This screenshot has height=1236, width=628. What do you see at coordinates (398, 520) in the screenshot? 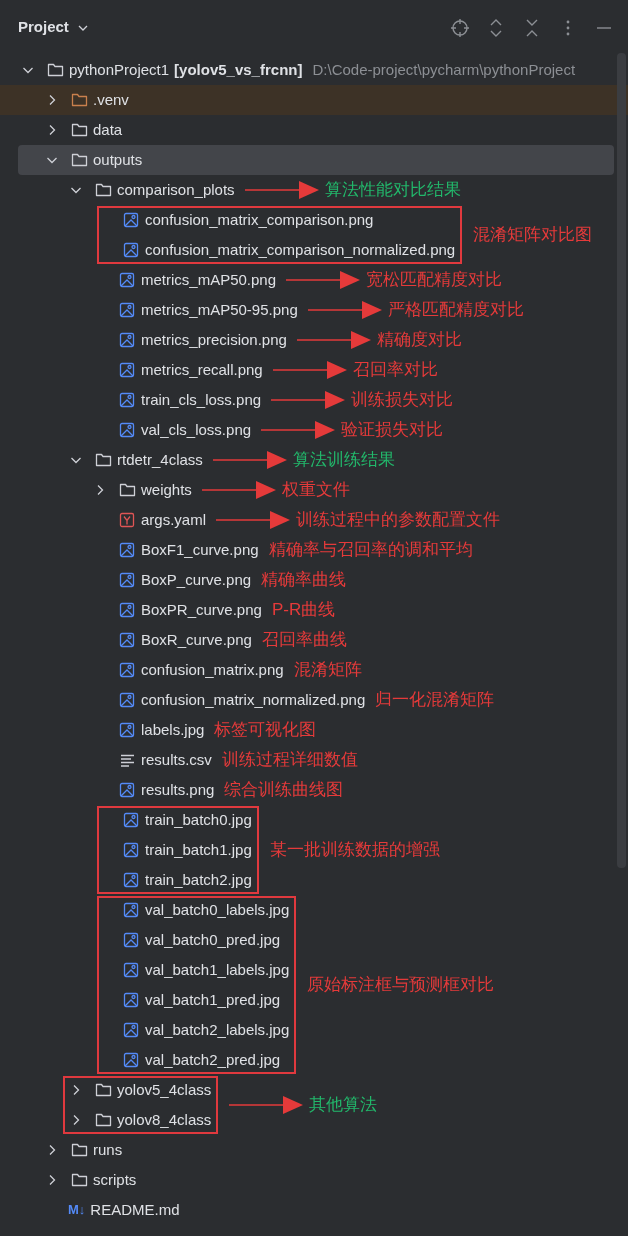
I see `annotation-label: 训练过程中的参数配置文件` at bounding box center [398, 520].